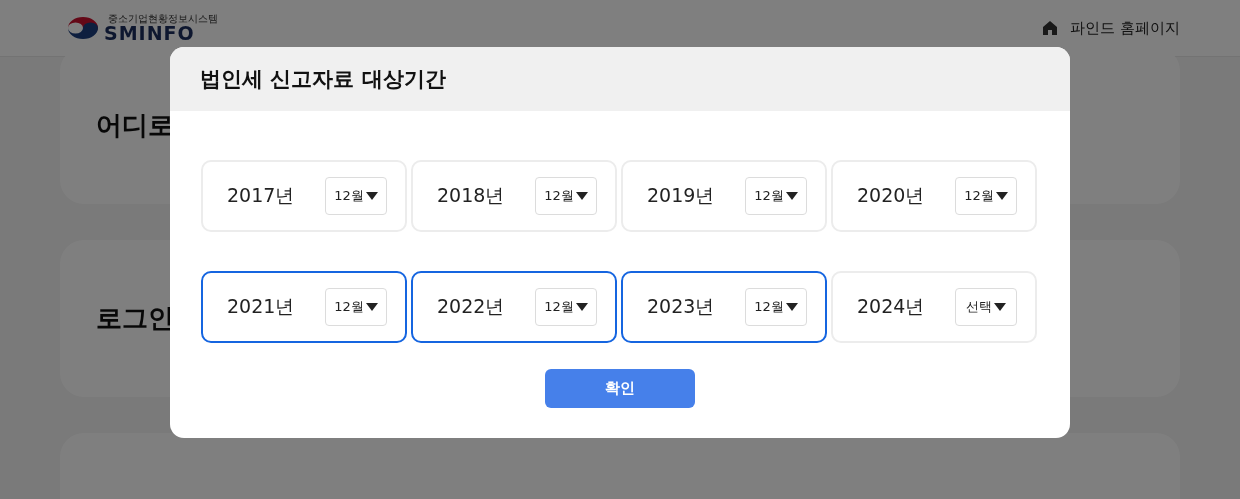  I want to click on year-card: 2019년 12월, so click(724, 196).